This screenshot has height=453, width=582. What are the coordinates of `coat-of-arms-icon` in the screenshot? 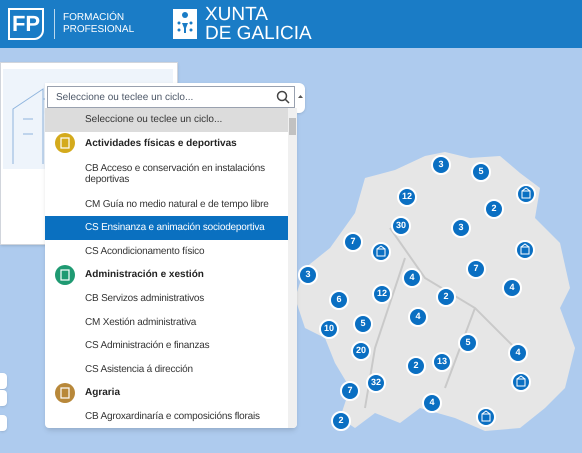 It's located at (185, 24).